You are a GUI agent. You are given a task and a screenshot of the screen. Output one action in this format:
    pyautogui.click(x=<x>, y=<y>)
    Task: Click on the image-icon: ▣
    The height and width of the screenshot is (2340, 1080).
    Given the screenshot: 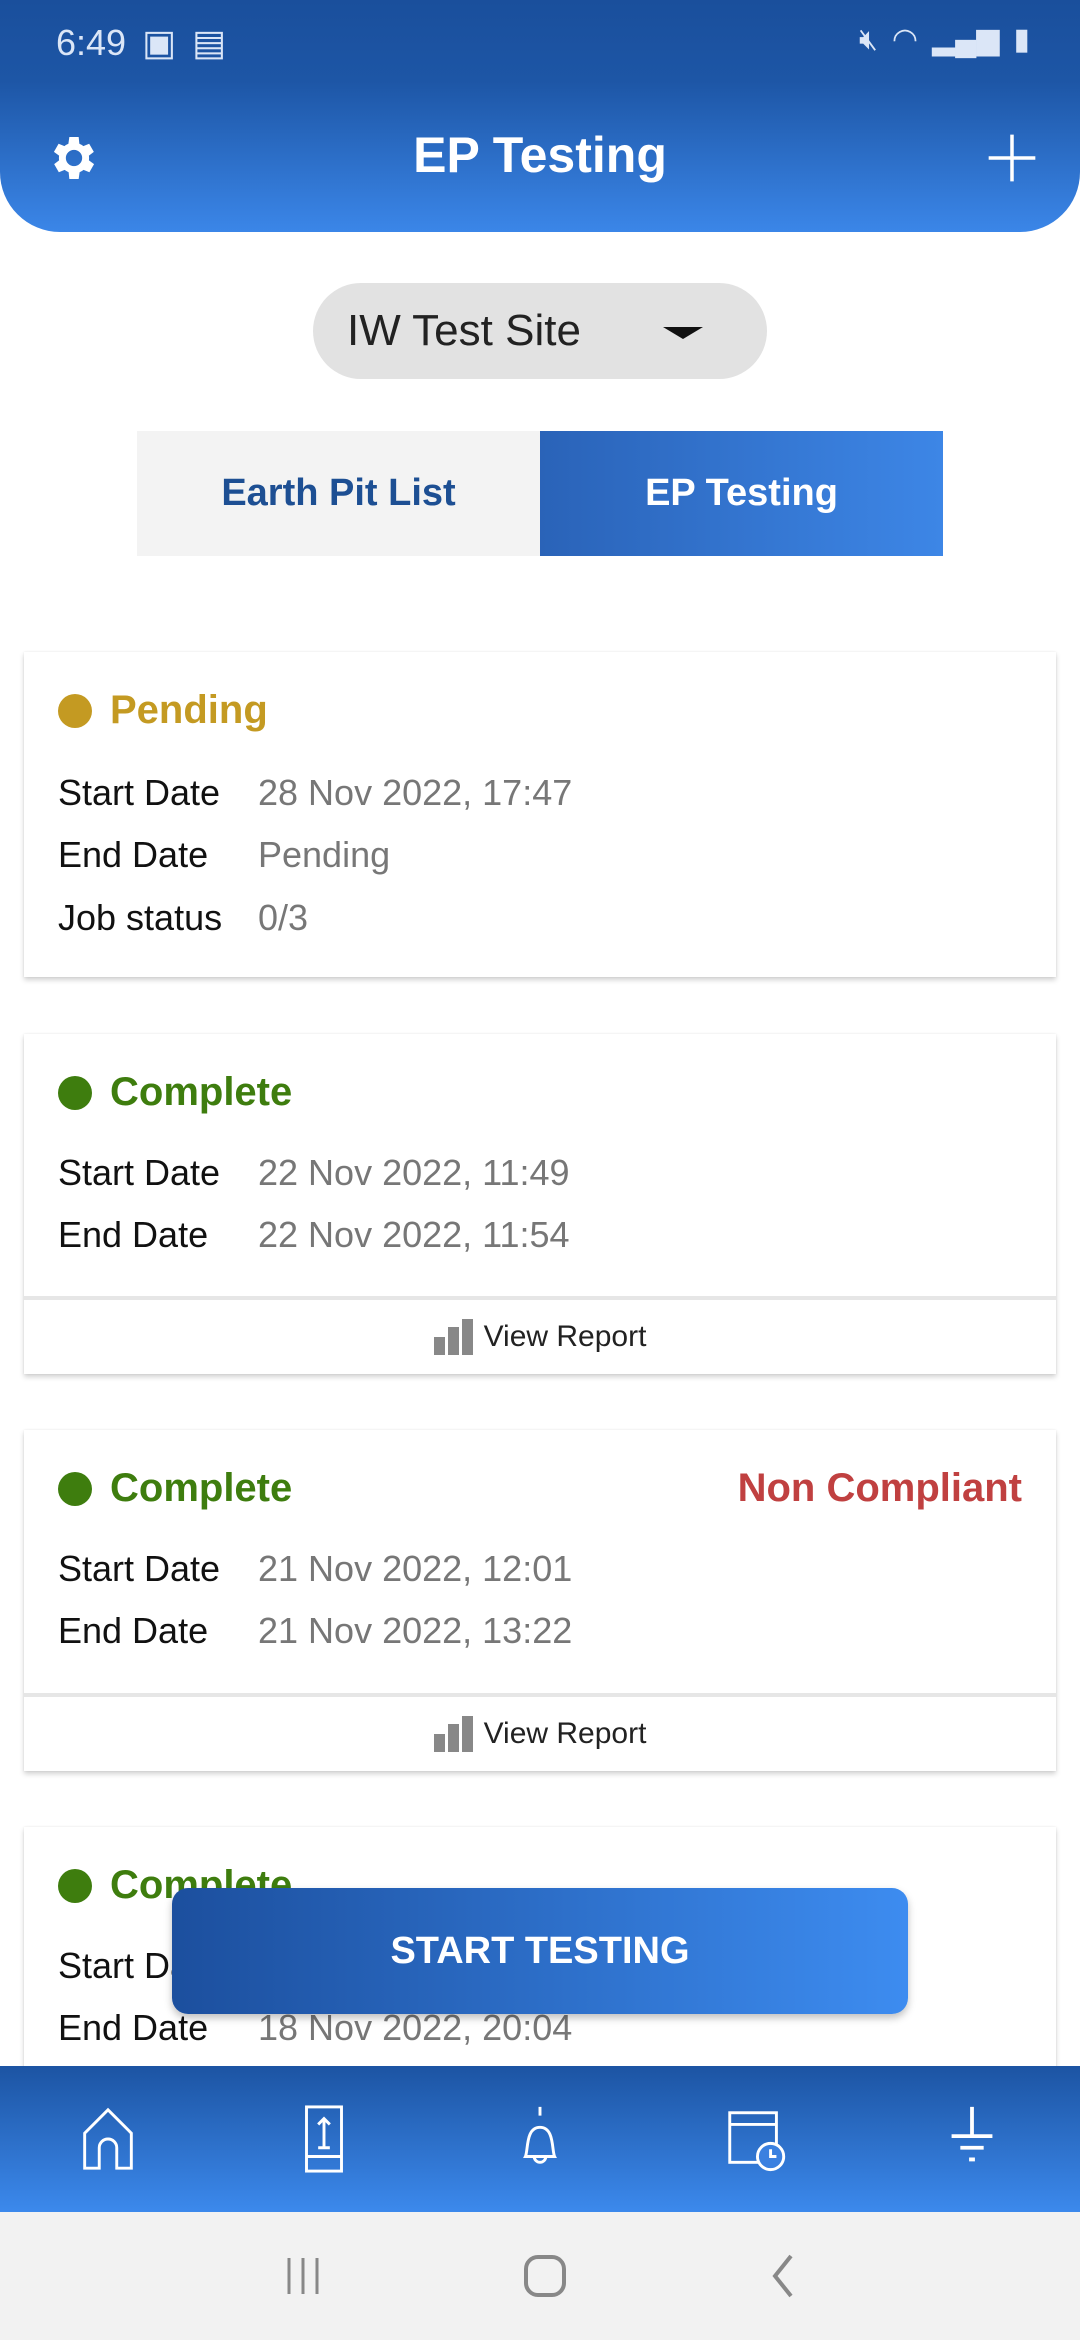 What is the action you would take?
    pyautogui.click(x=159, y=42)
    